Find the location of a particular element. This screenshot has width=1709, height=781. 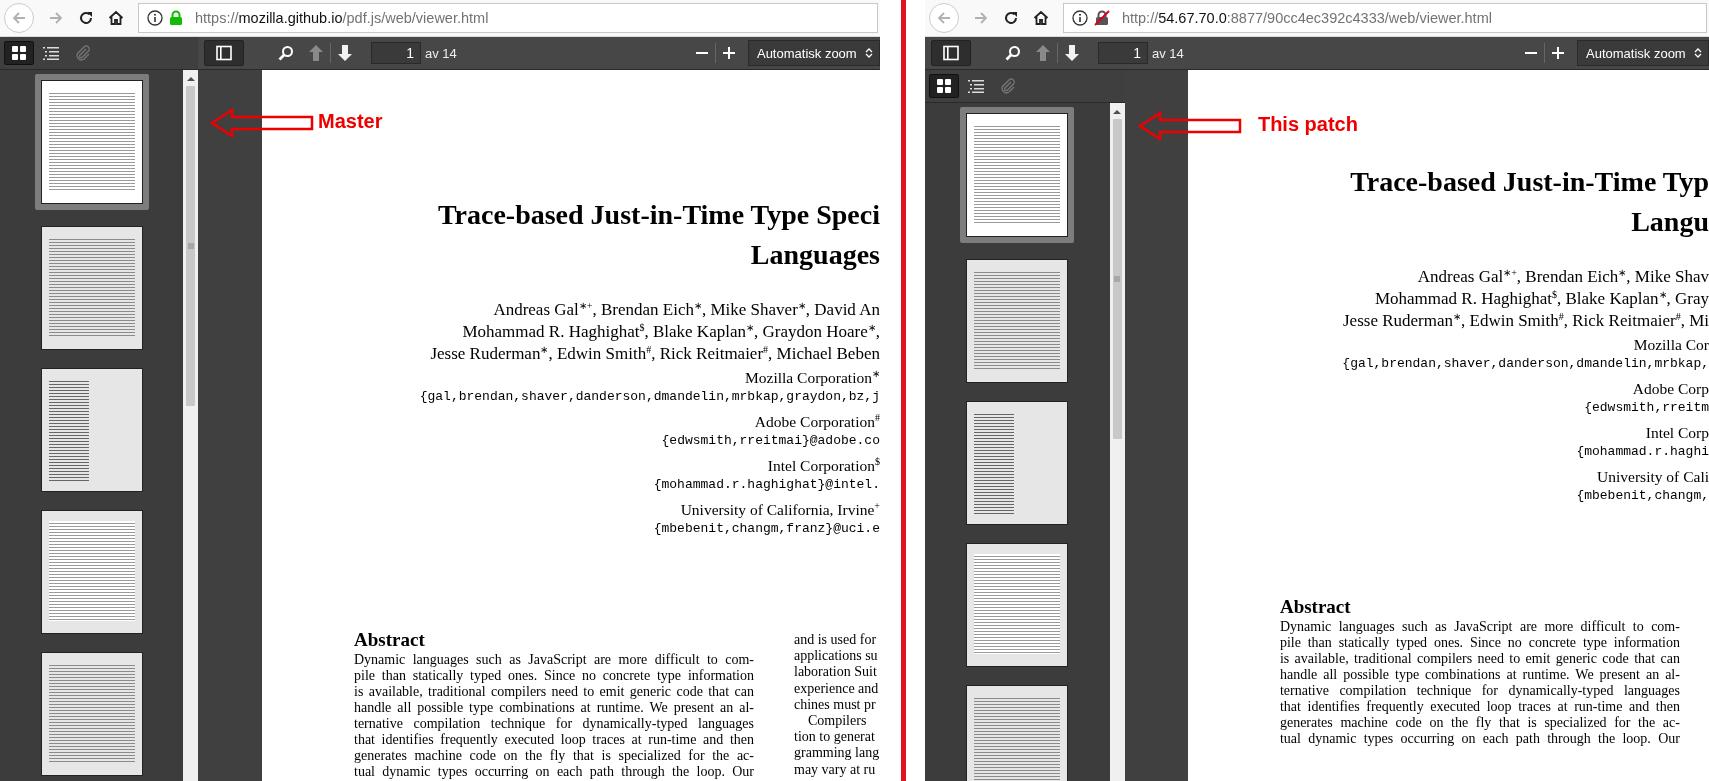

affiliation-name: Intel Corp is located at coordinates (1676, 433).